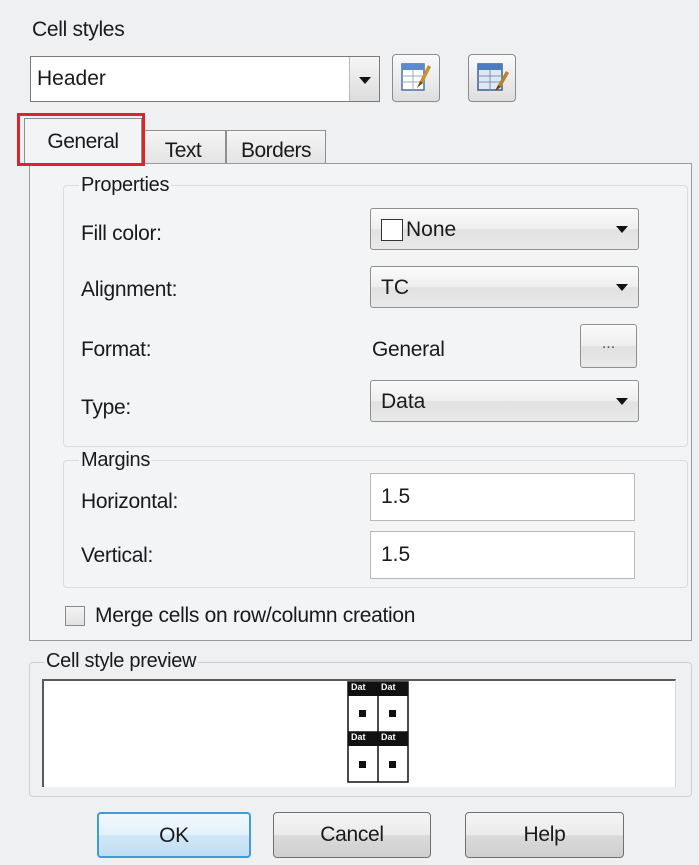  Describe the element at coordinates (431, 229) in the screenshot. I see `fill-color-value: None` at that location.